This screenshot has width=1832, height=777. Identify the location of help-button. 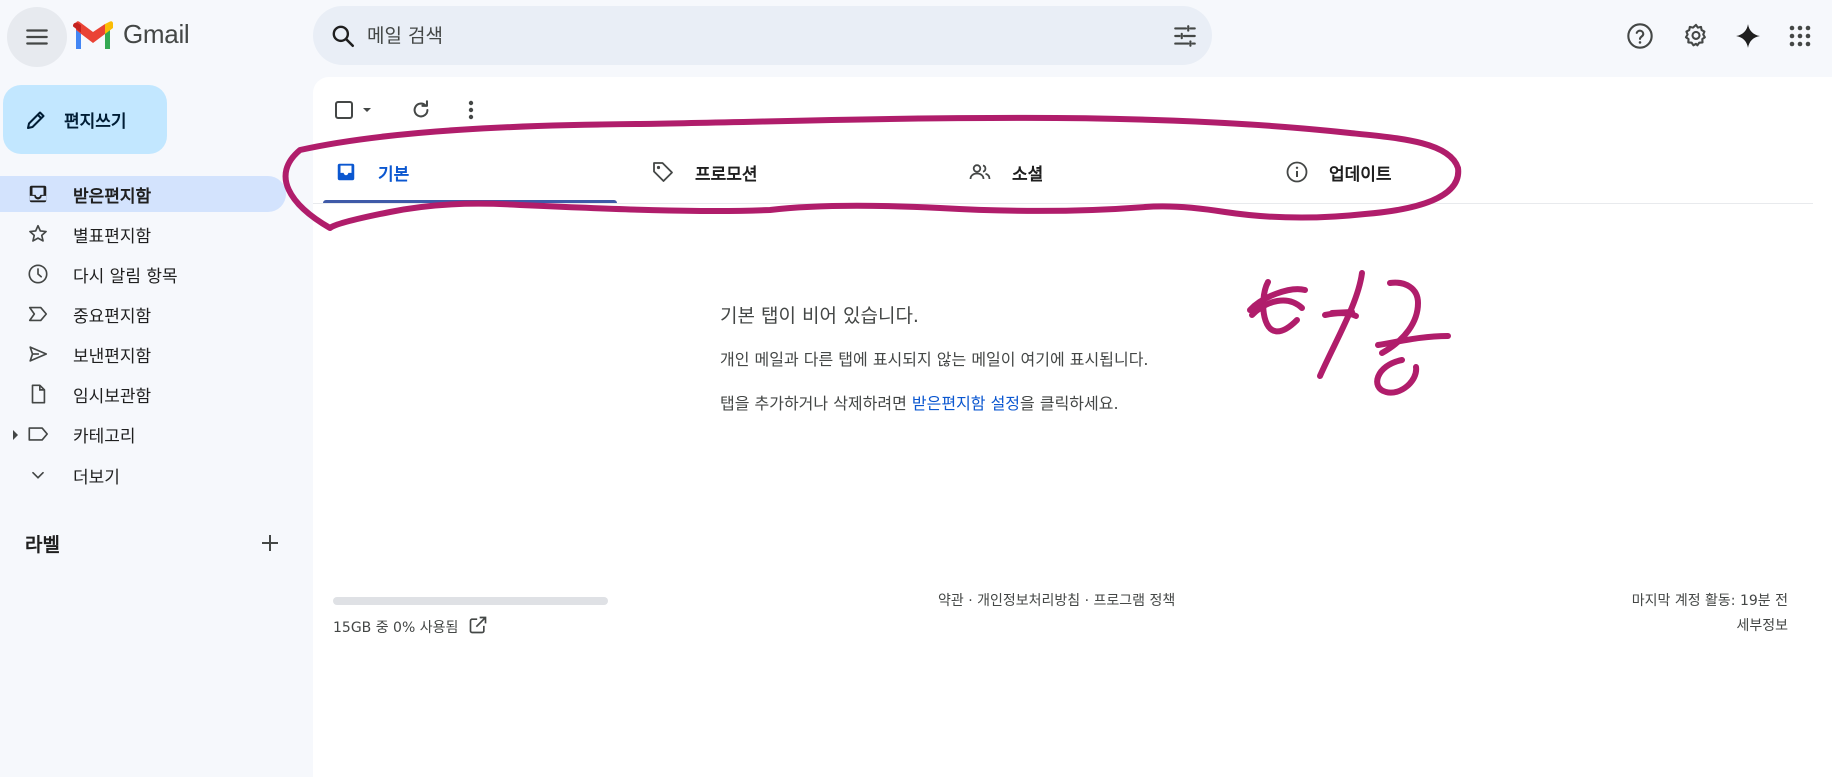
(1640, 36).